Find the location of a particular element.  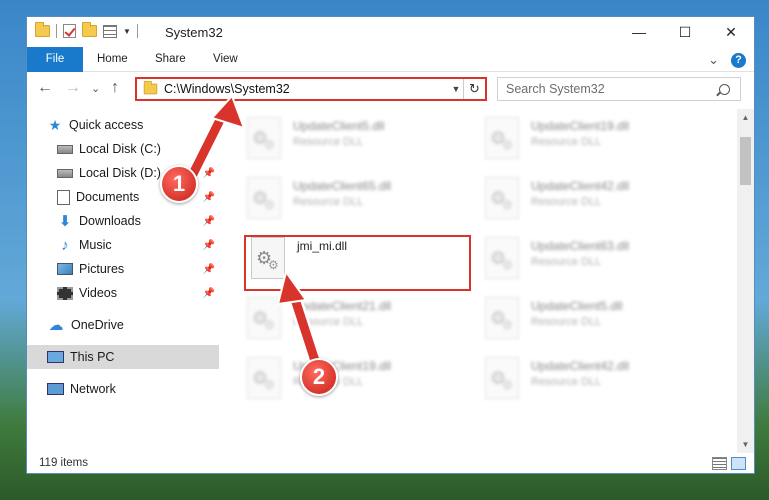

file-tile: UpdateClient19.dll Resource DLL is located at coordinates (600, 144).